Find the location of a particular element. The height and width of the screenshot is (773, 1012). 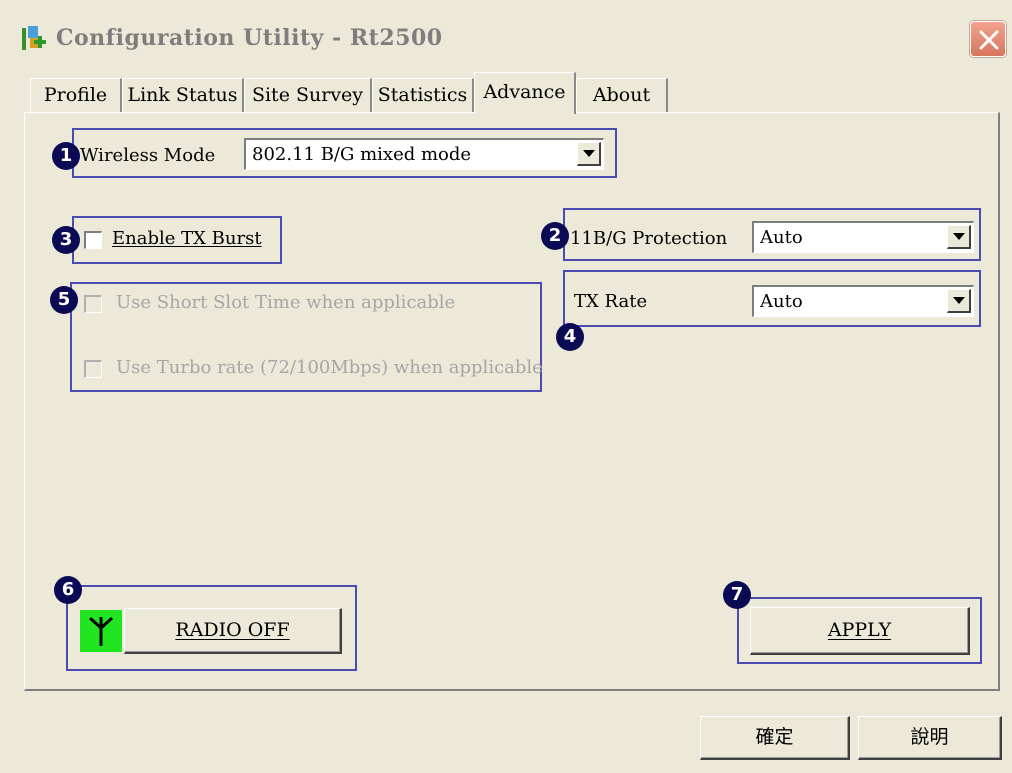

help-button: 說明 is located at coordinates (930, 738).